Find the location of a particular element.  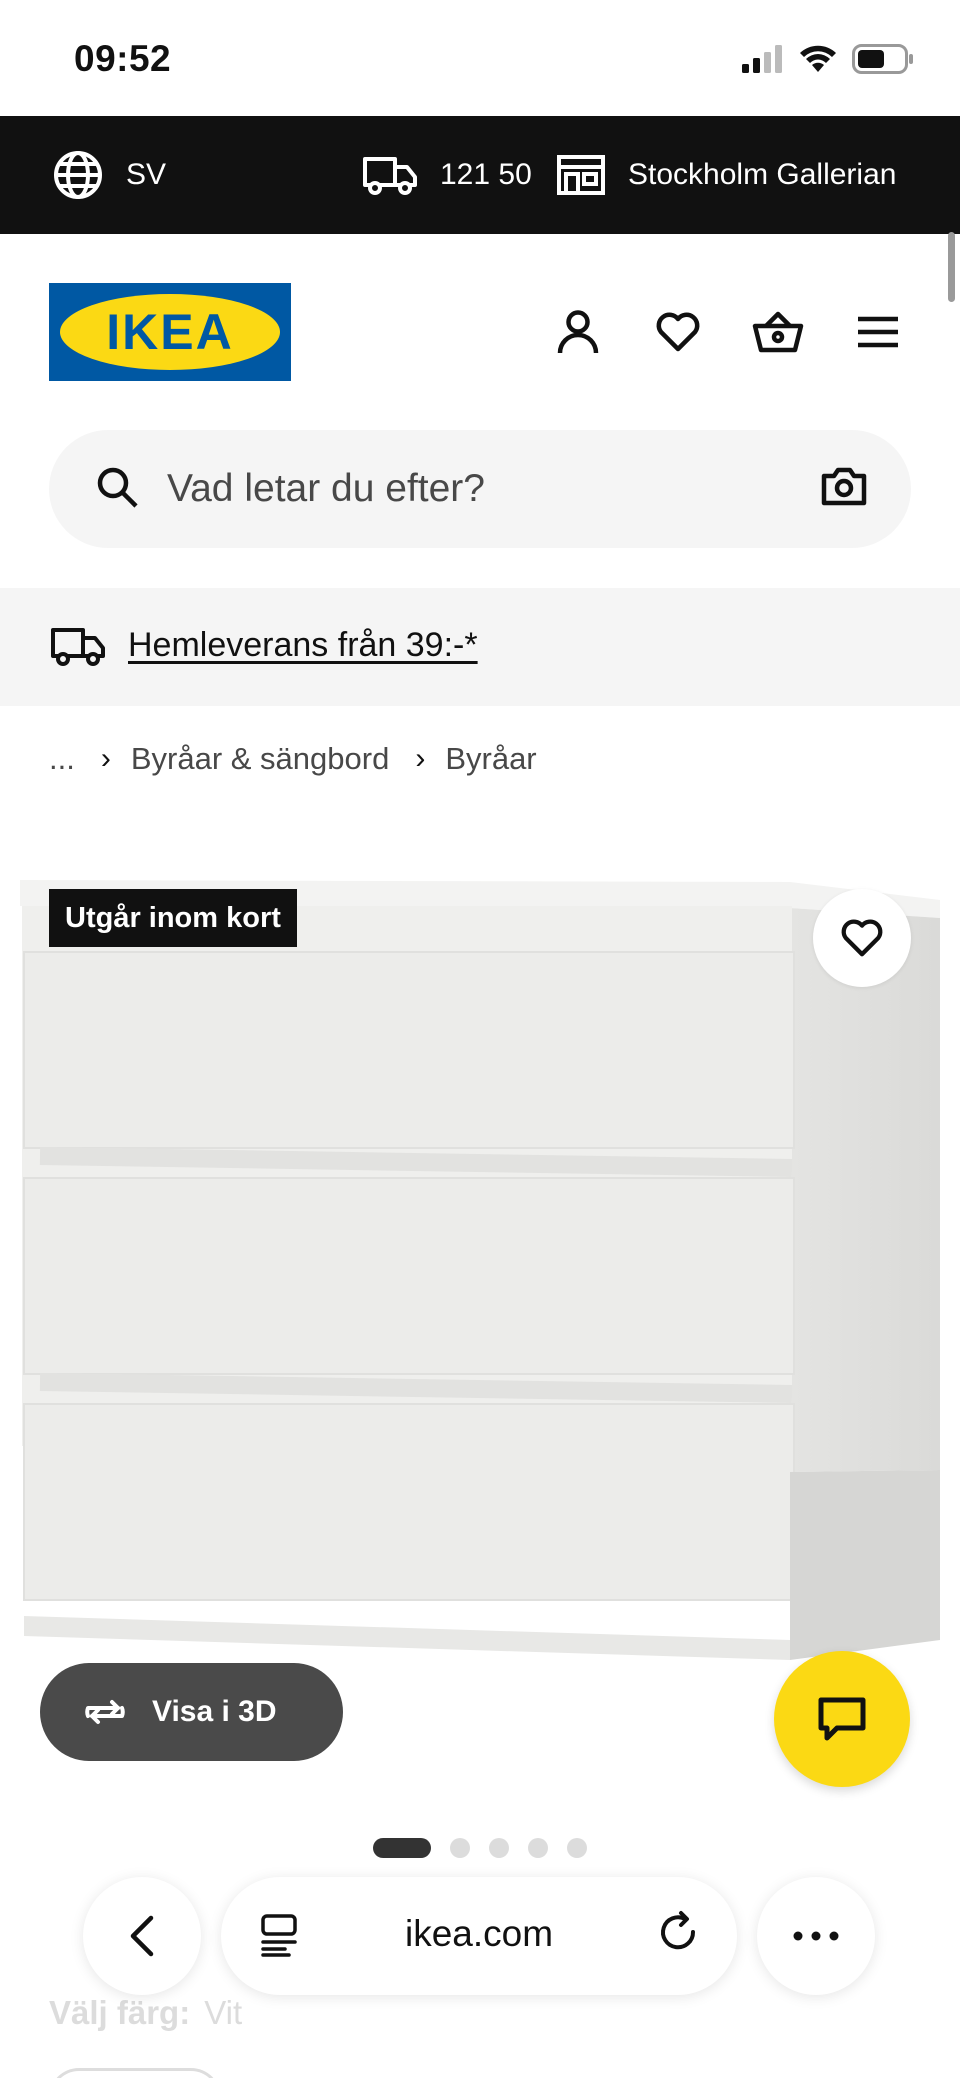

ikea-logo-text: IKEA is located at coordinates (169, 332).